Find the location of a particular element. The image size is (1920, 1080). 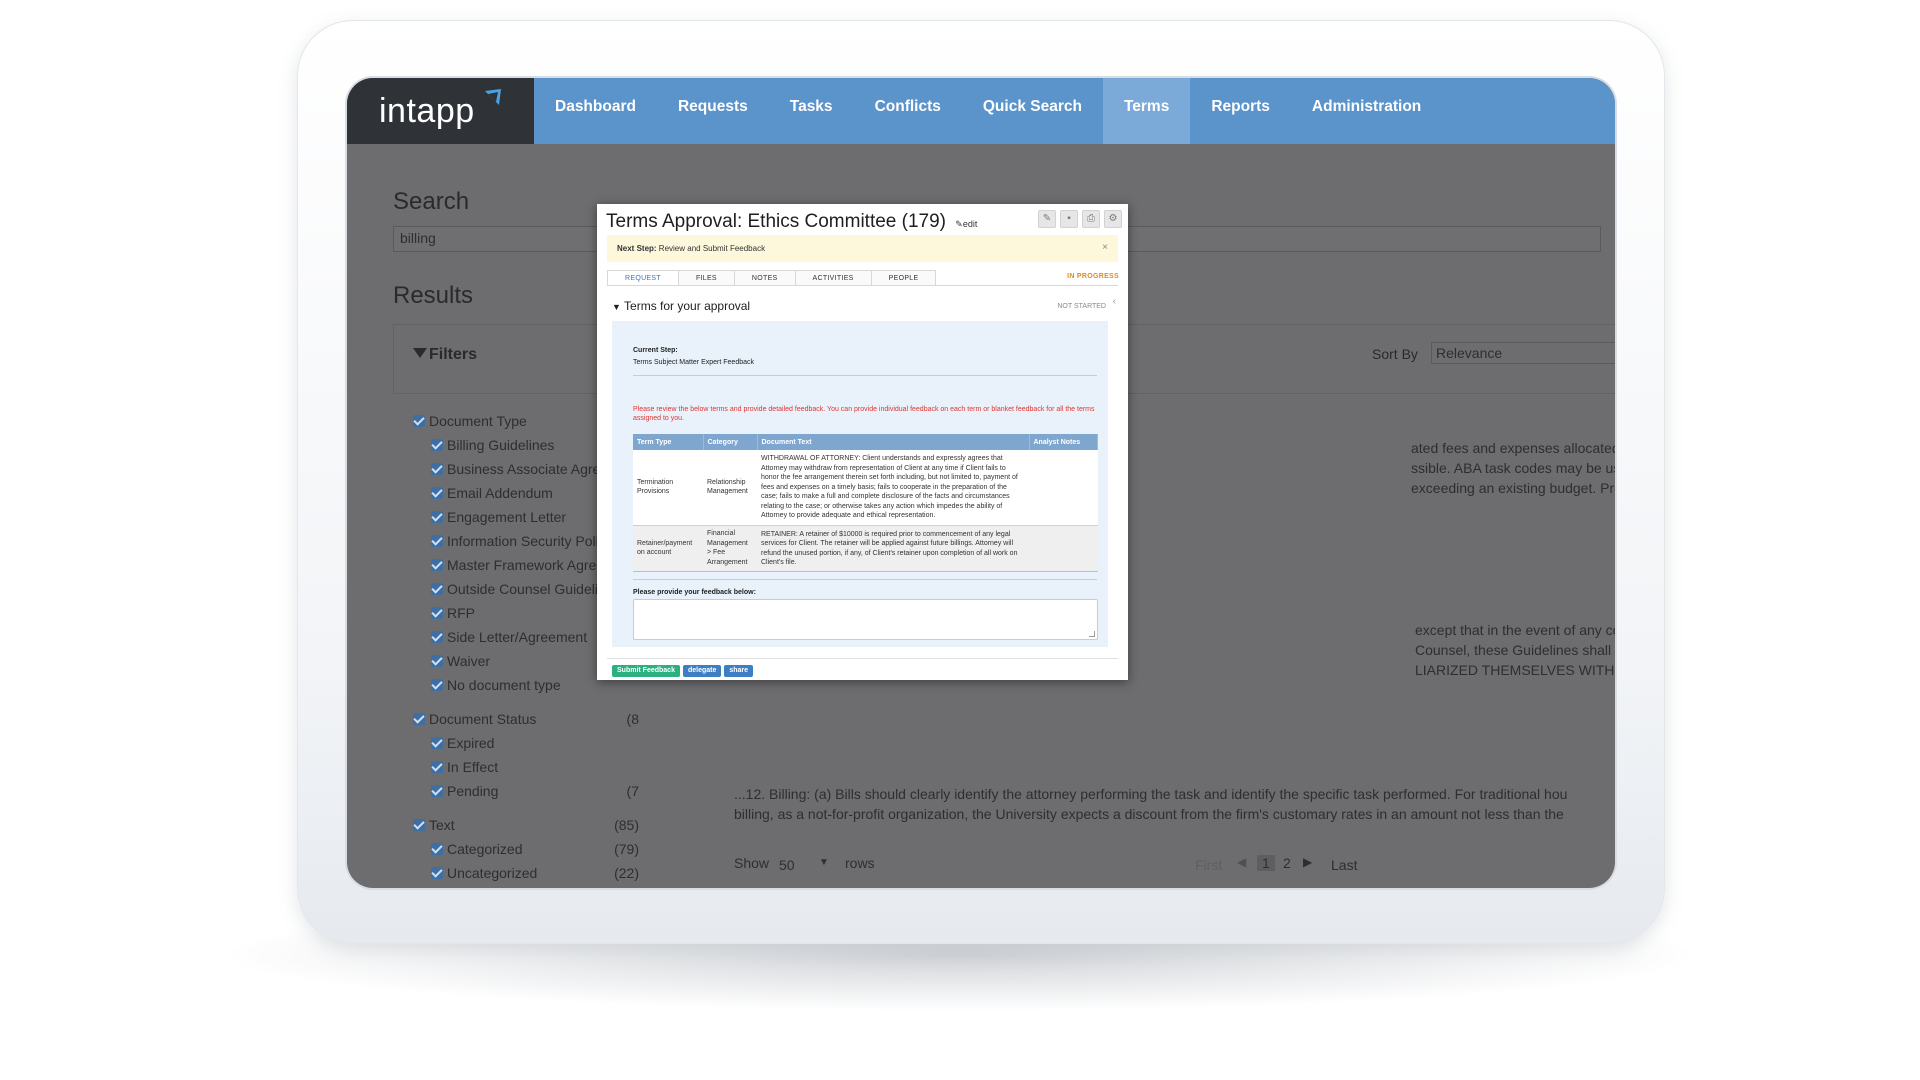

page-next-icon: ▶ is located at coordinates (1307, 862).